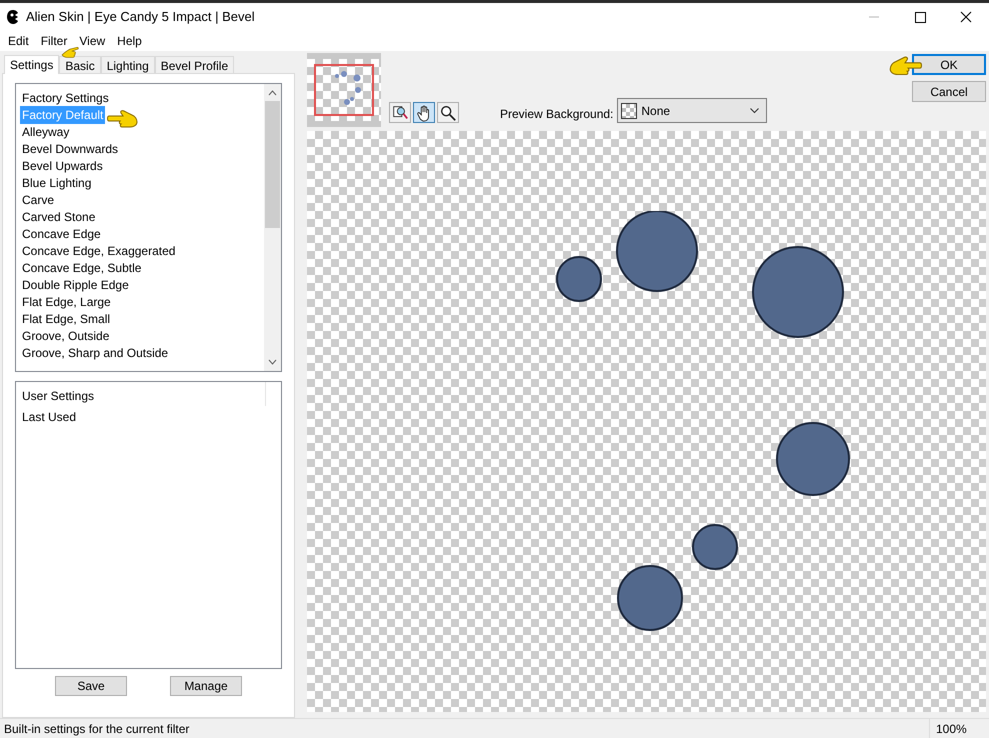  What do you see at coordinates (91, 686) in the screenshot?
I see `settings-button: Save` at bounding box center [91, 686].